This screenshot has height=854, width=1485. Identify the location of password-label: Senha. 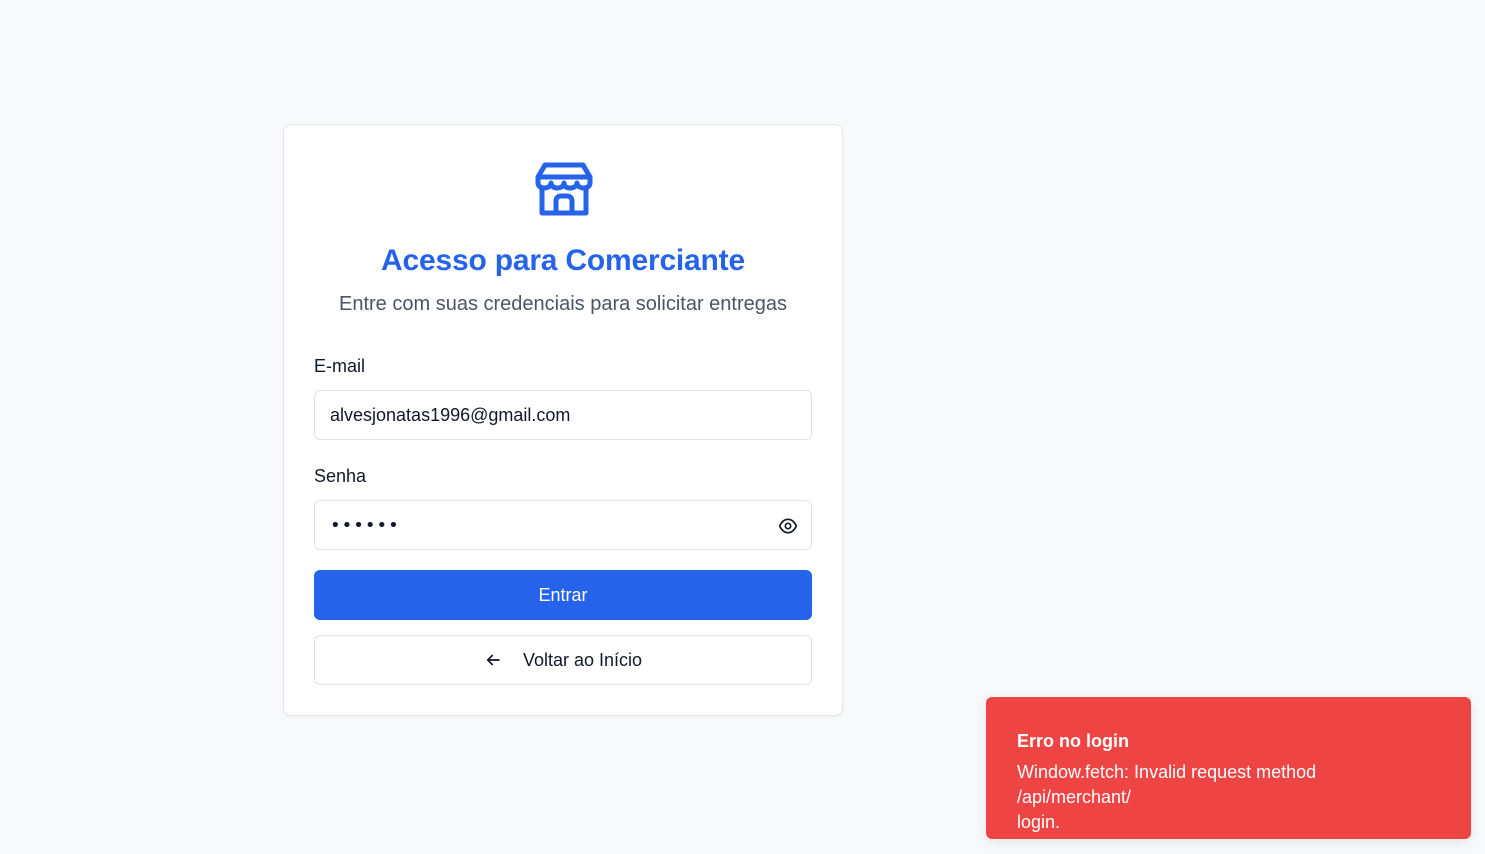
(340, 476).